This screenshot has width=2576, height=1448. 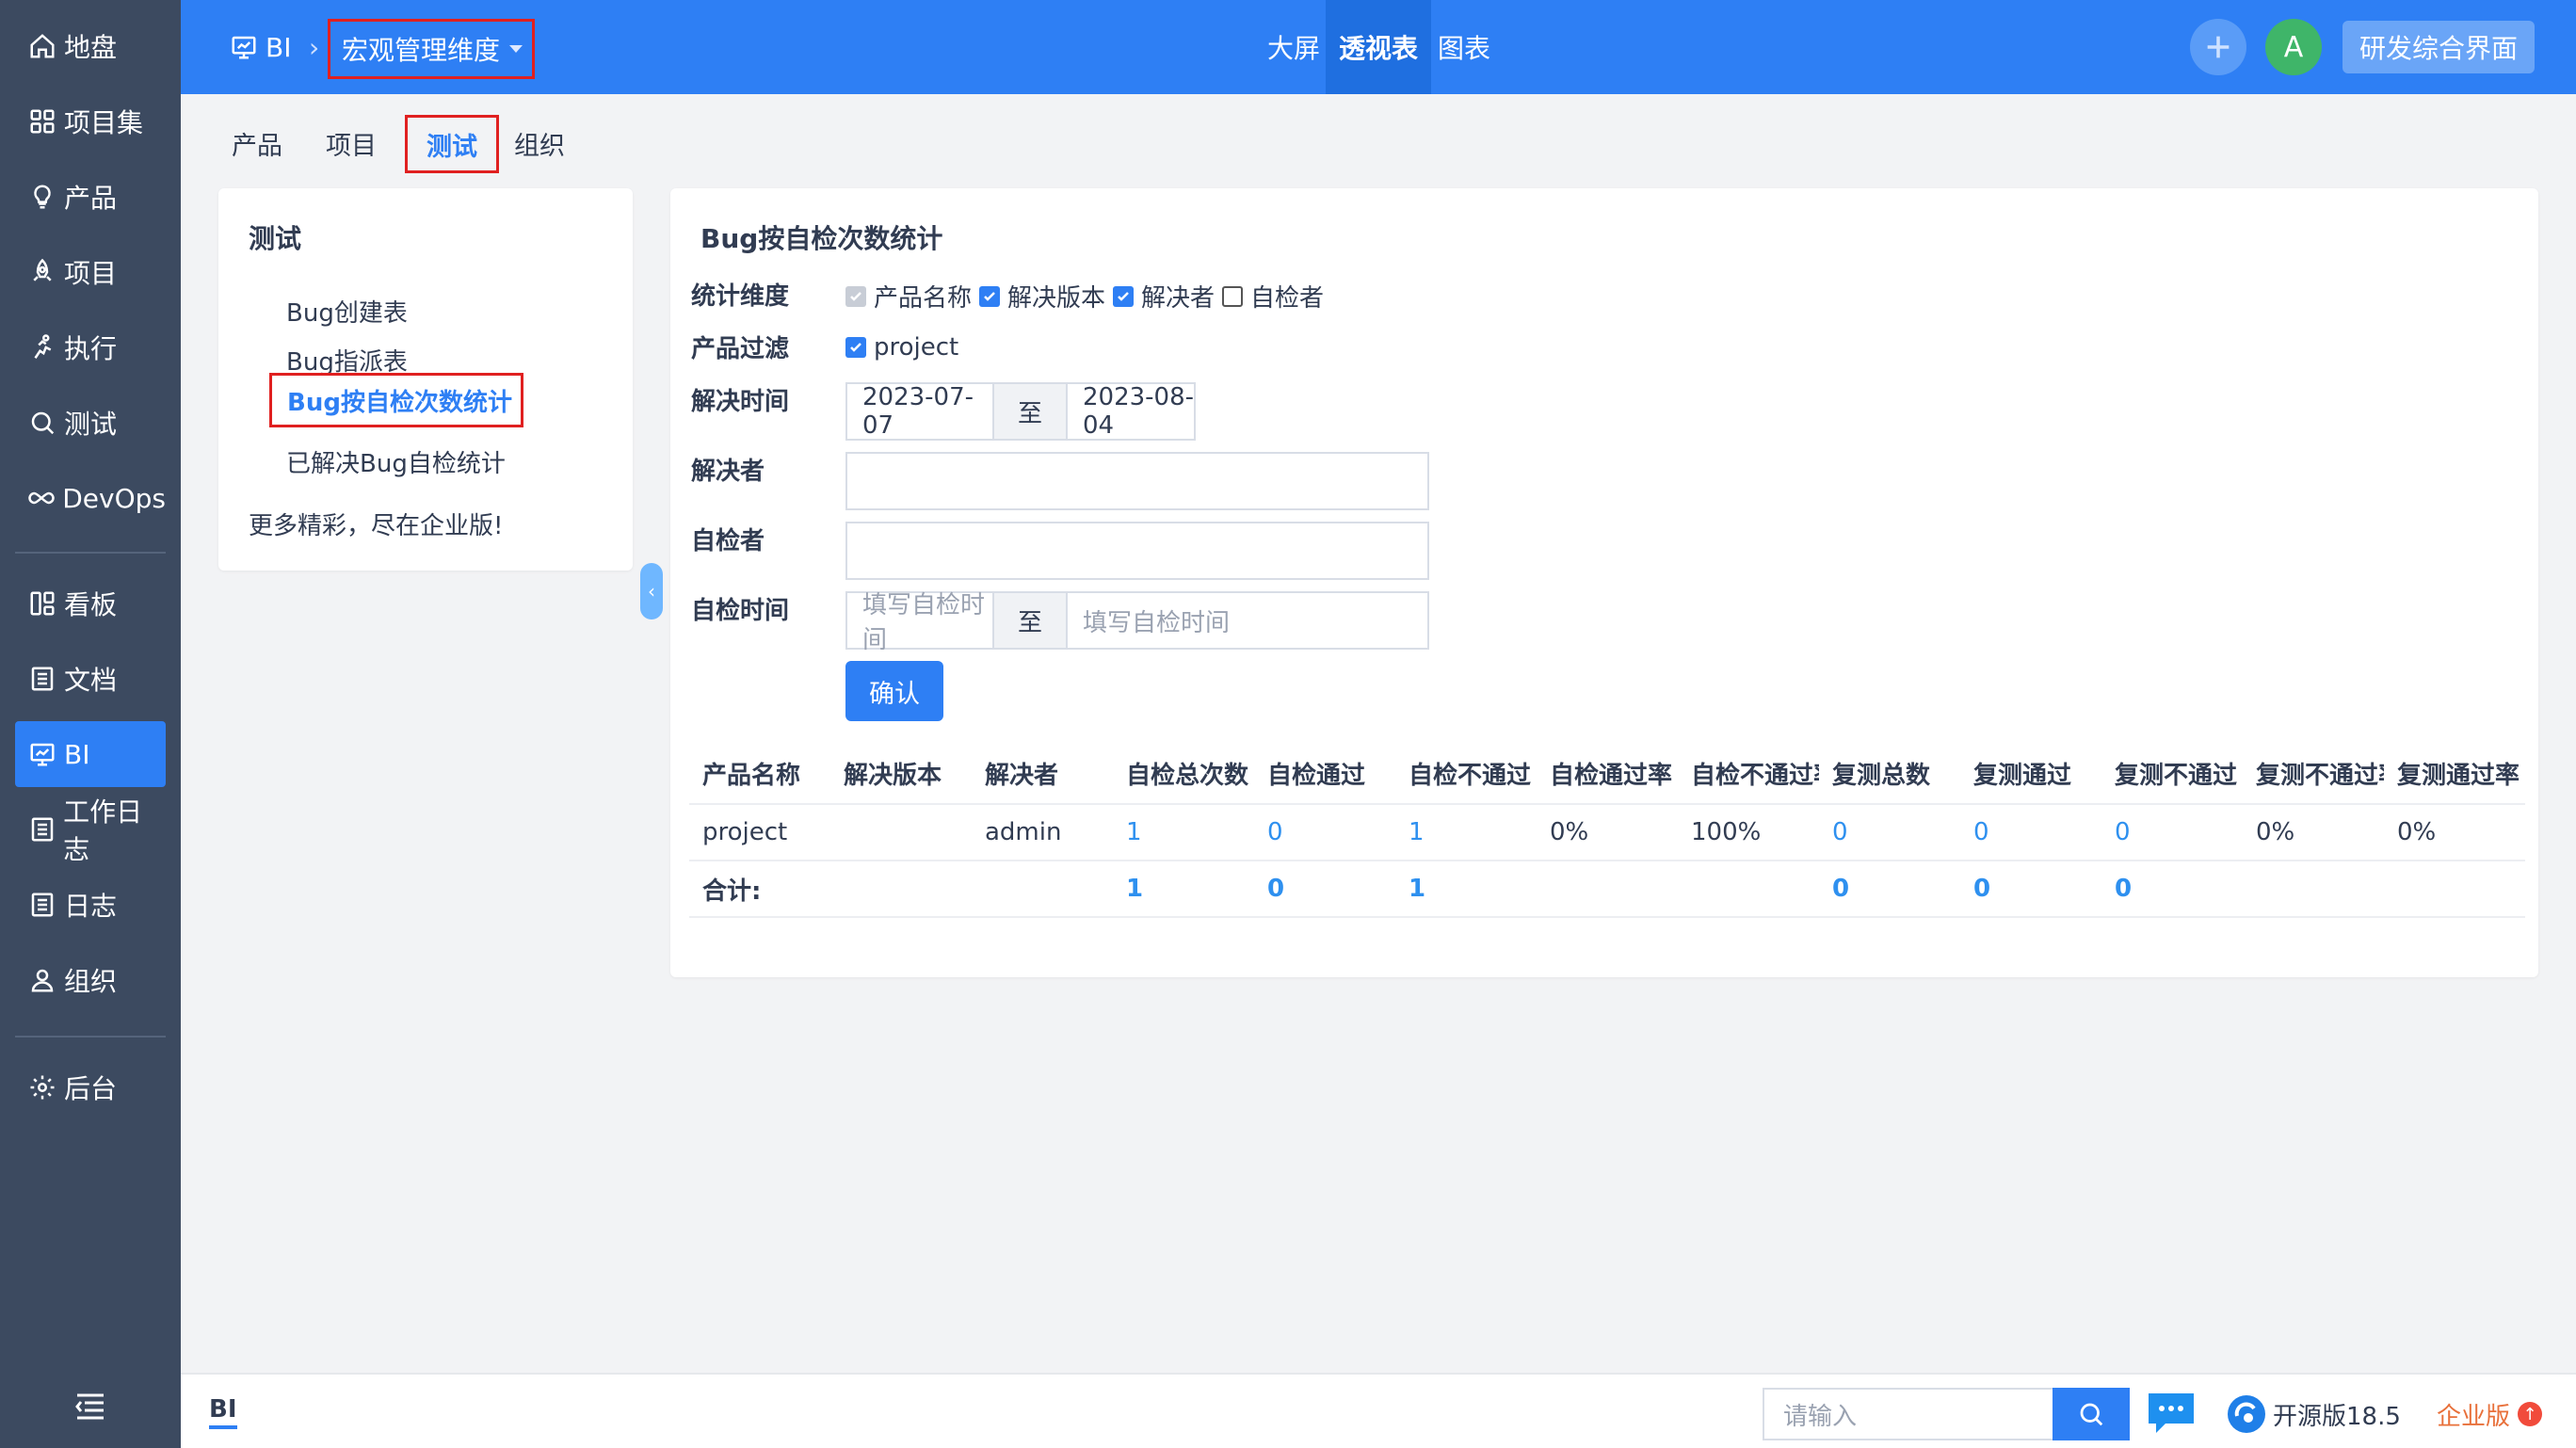 I want to click on sidebar-item-org: 组织, so click(x=90, y=980).